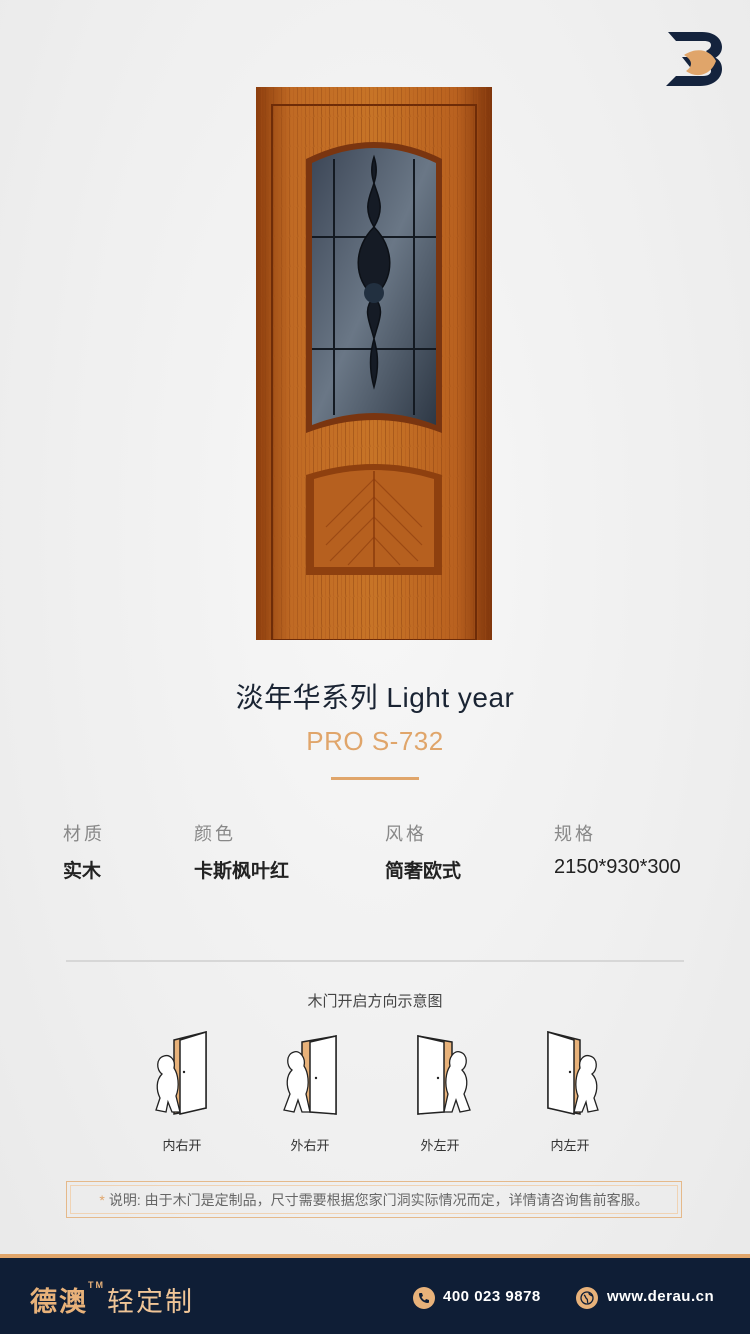 Image resolution: width=750 pixels, height=1334 pixels. Describe the element at coordinates (82, 871) in the screenshot. I see `spec-value-material: 实木` at that location.